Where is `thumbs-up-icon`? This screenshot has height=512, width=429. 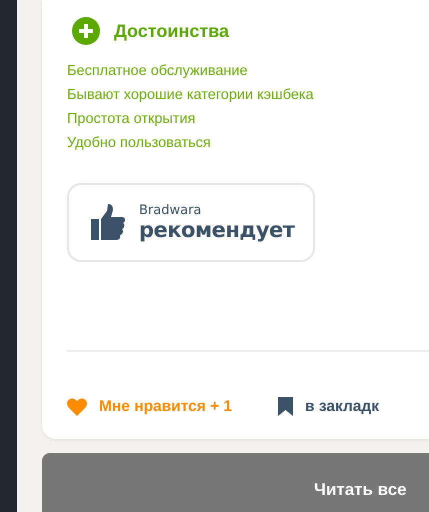 thumbs-up-icon is located at coordinates (108, 222).